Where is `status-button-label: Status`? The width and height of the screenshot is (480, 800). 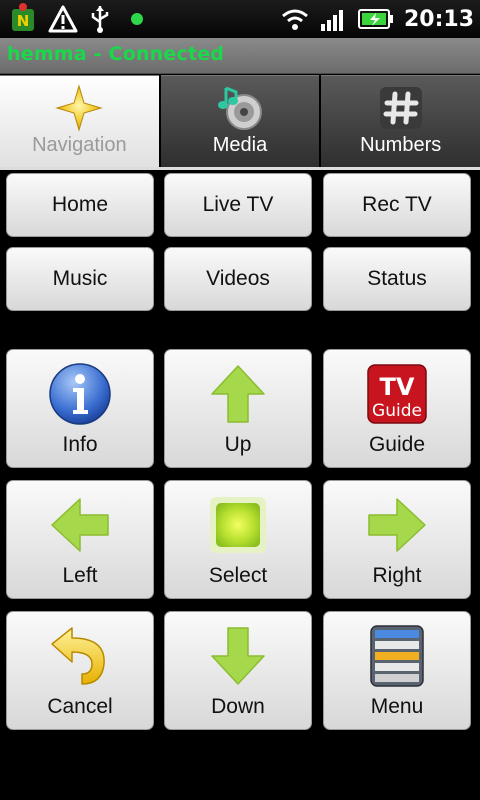
status-button-label: Status is located at coordinates (397, 278).